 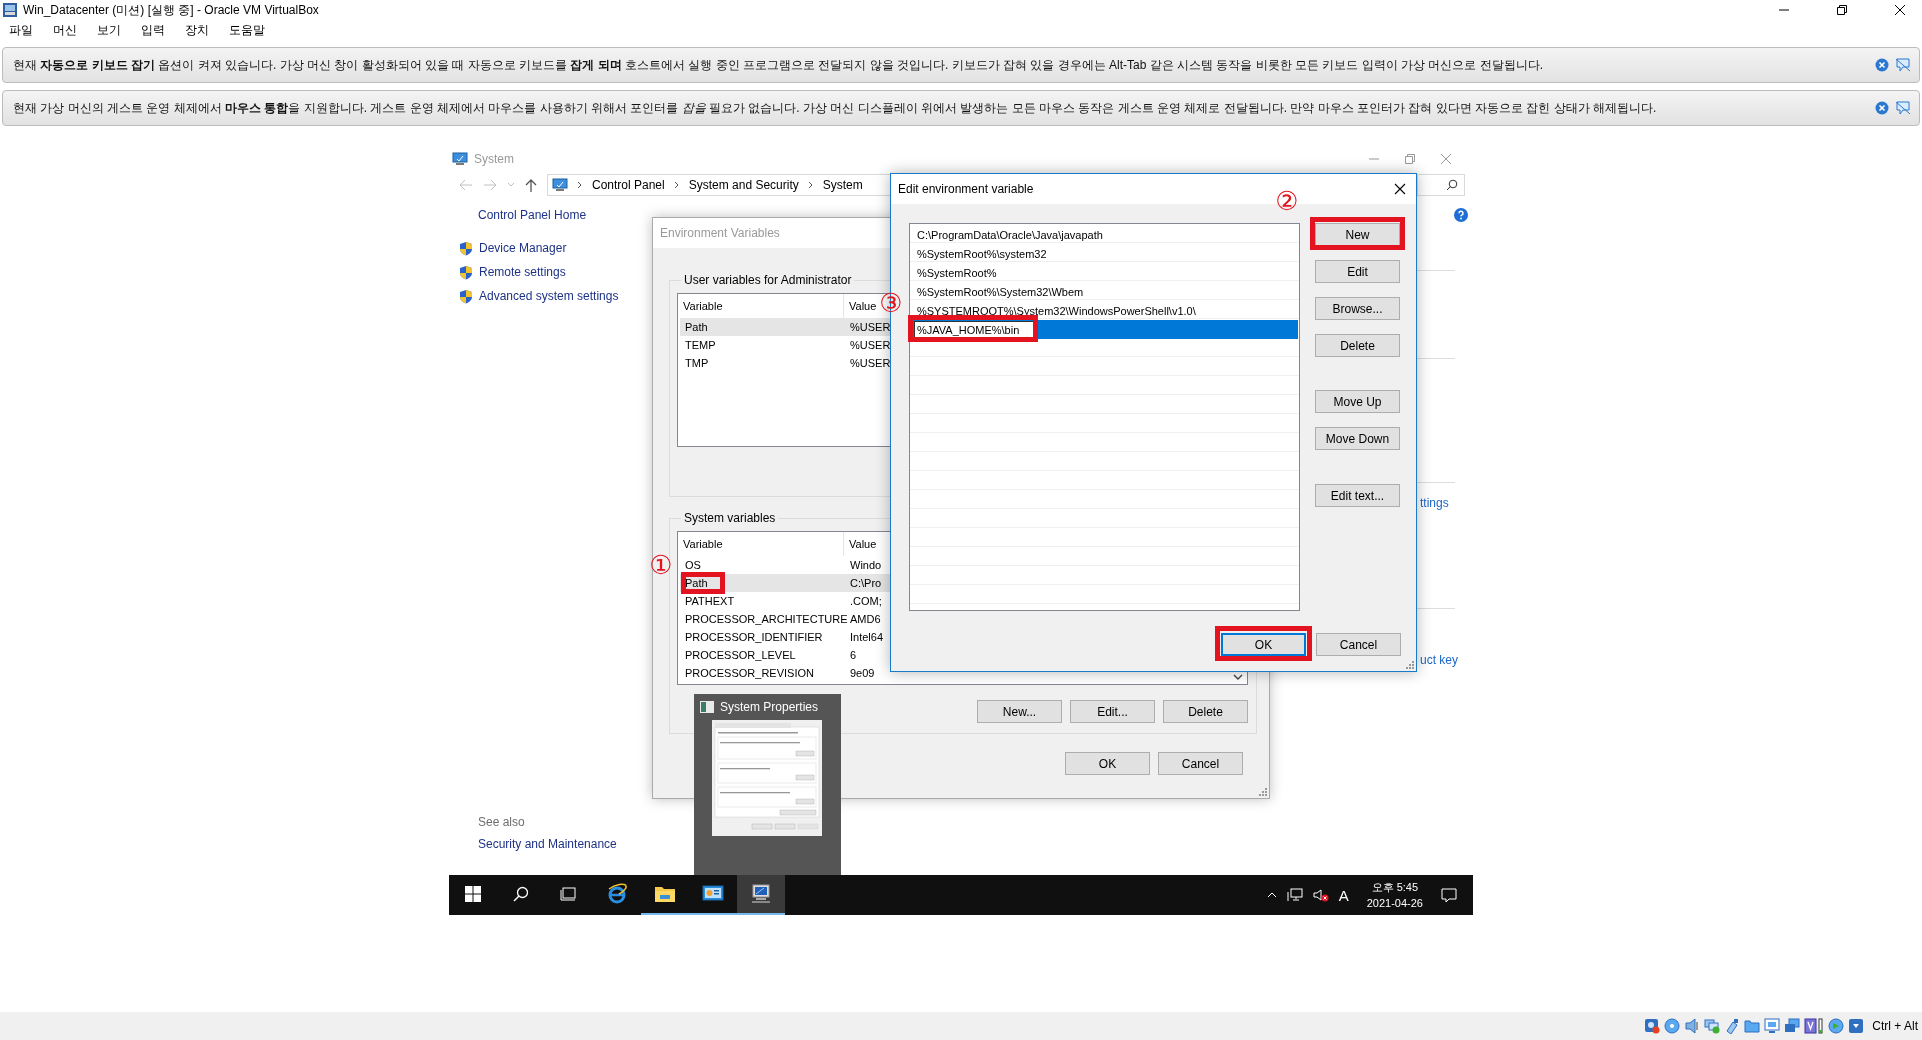 What do you see at coordinates (1449, 895) in the screenshot?
I see `notification-icon` at bounding box center [1449, 895].